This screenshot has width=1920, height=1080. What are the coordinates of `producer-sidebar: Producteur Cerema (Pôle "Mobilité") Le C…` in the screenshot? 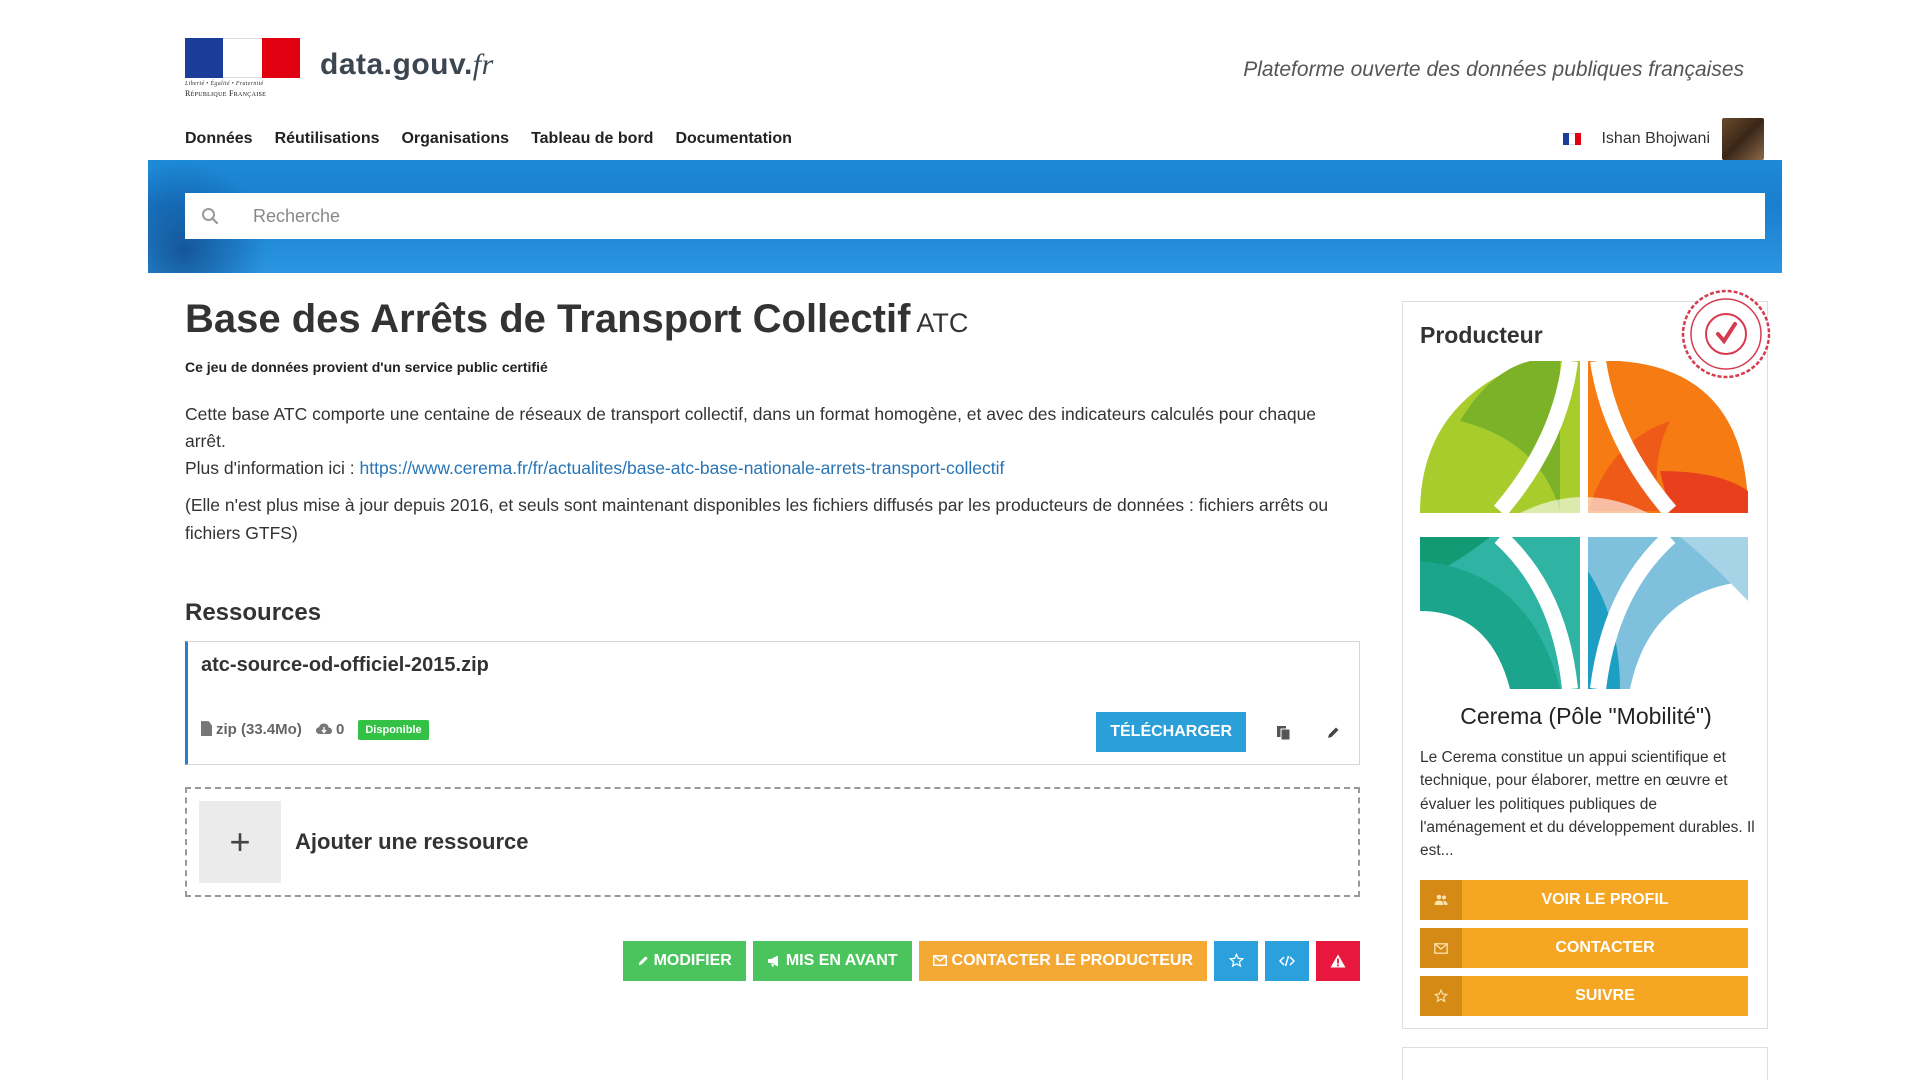 It's located at (1586, 659).